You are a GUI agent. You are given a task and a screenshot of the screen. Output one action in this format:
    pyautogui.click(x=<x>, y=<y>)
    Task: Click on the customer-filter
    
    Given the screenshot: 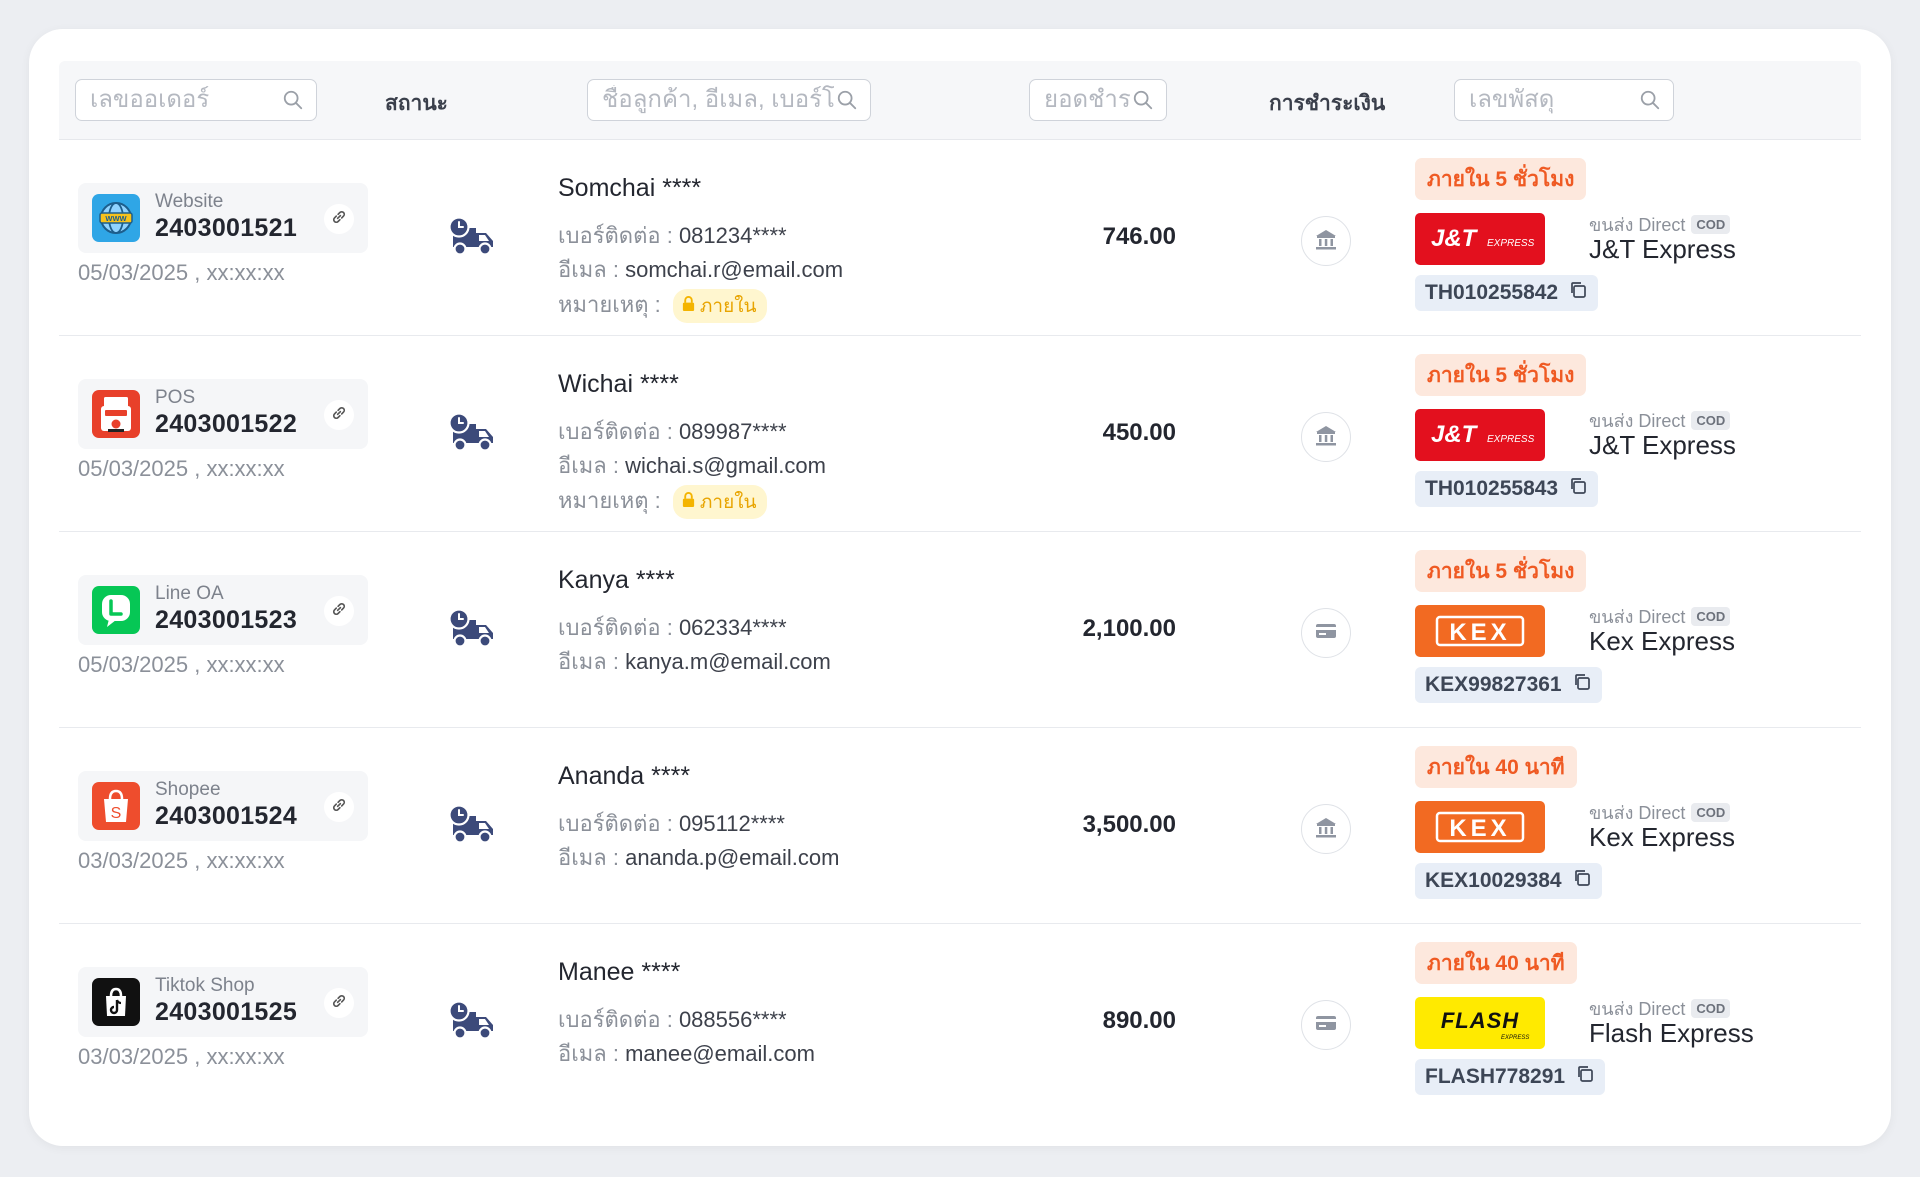 What is the action you would take?
    pyautogui.click(x=729, y=100)
    